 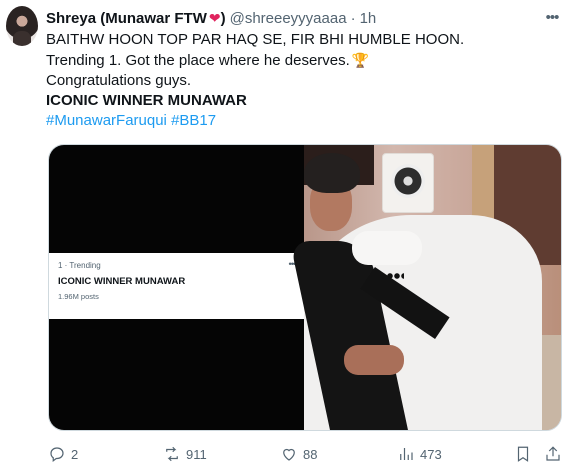 I want to click on text-line-3: Congratulations guys., so click(x=119, y=80).